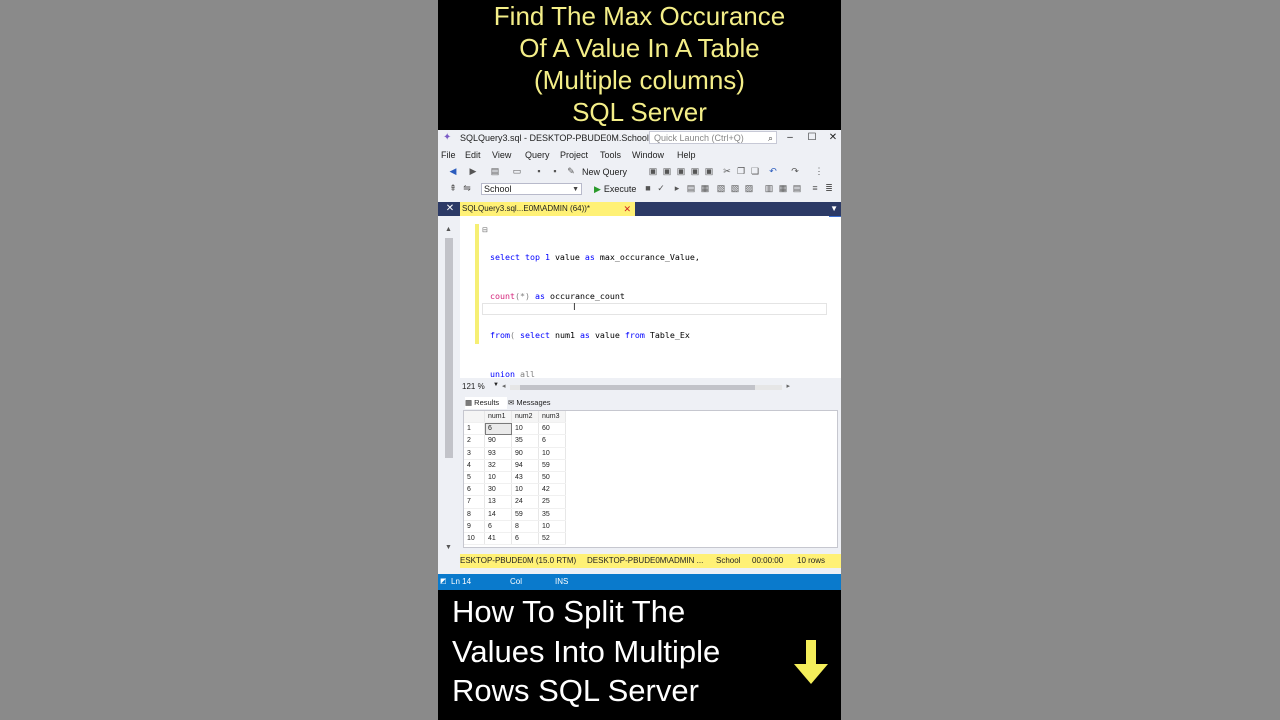 Image resolution: width=1280 pixels, height=720 pixels. What do you see at coordinates (574, 155) in the screenshot?
I see `menu-project: Project` at bounding box center [574, 155].